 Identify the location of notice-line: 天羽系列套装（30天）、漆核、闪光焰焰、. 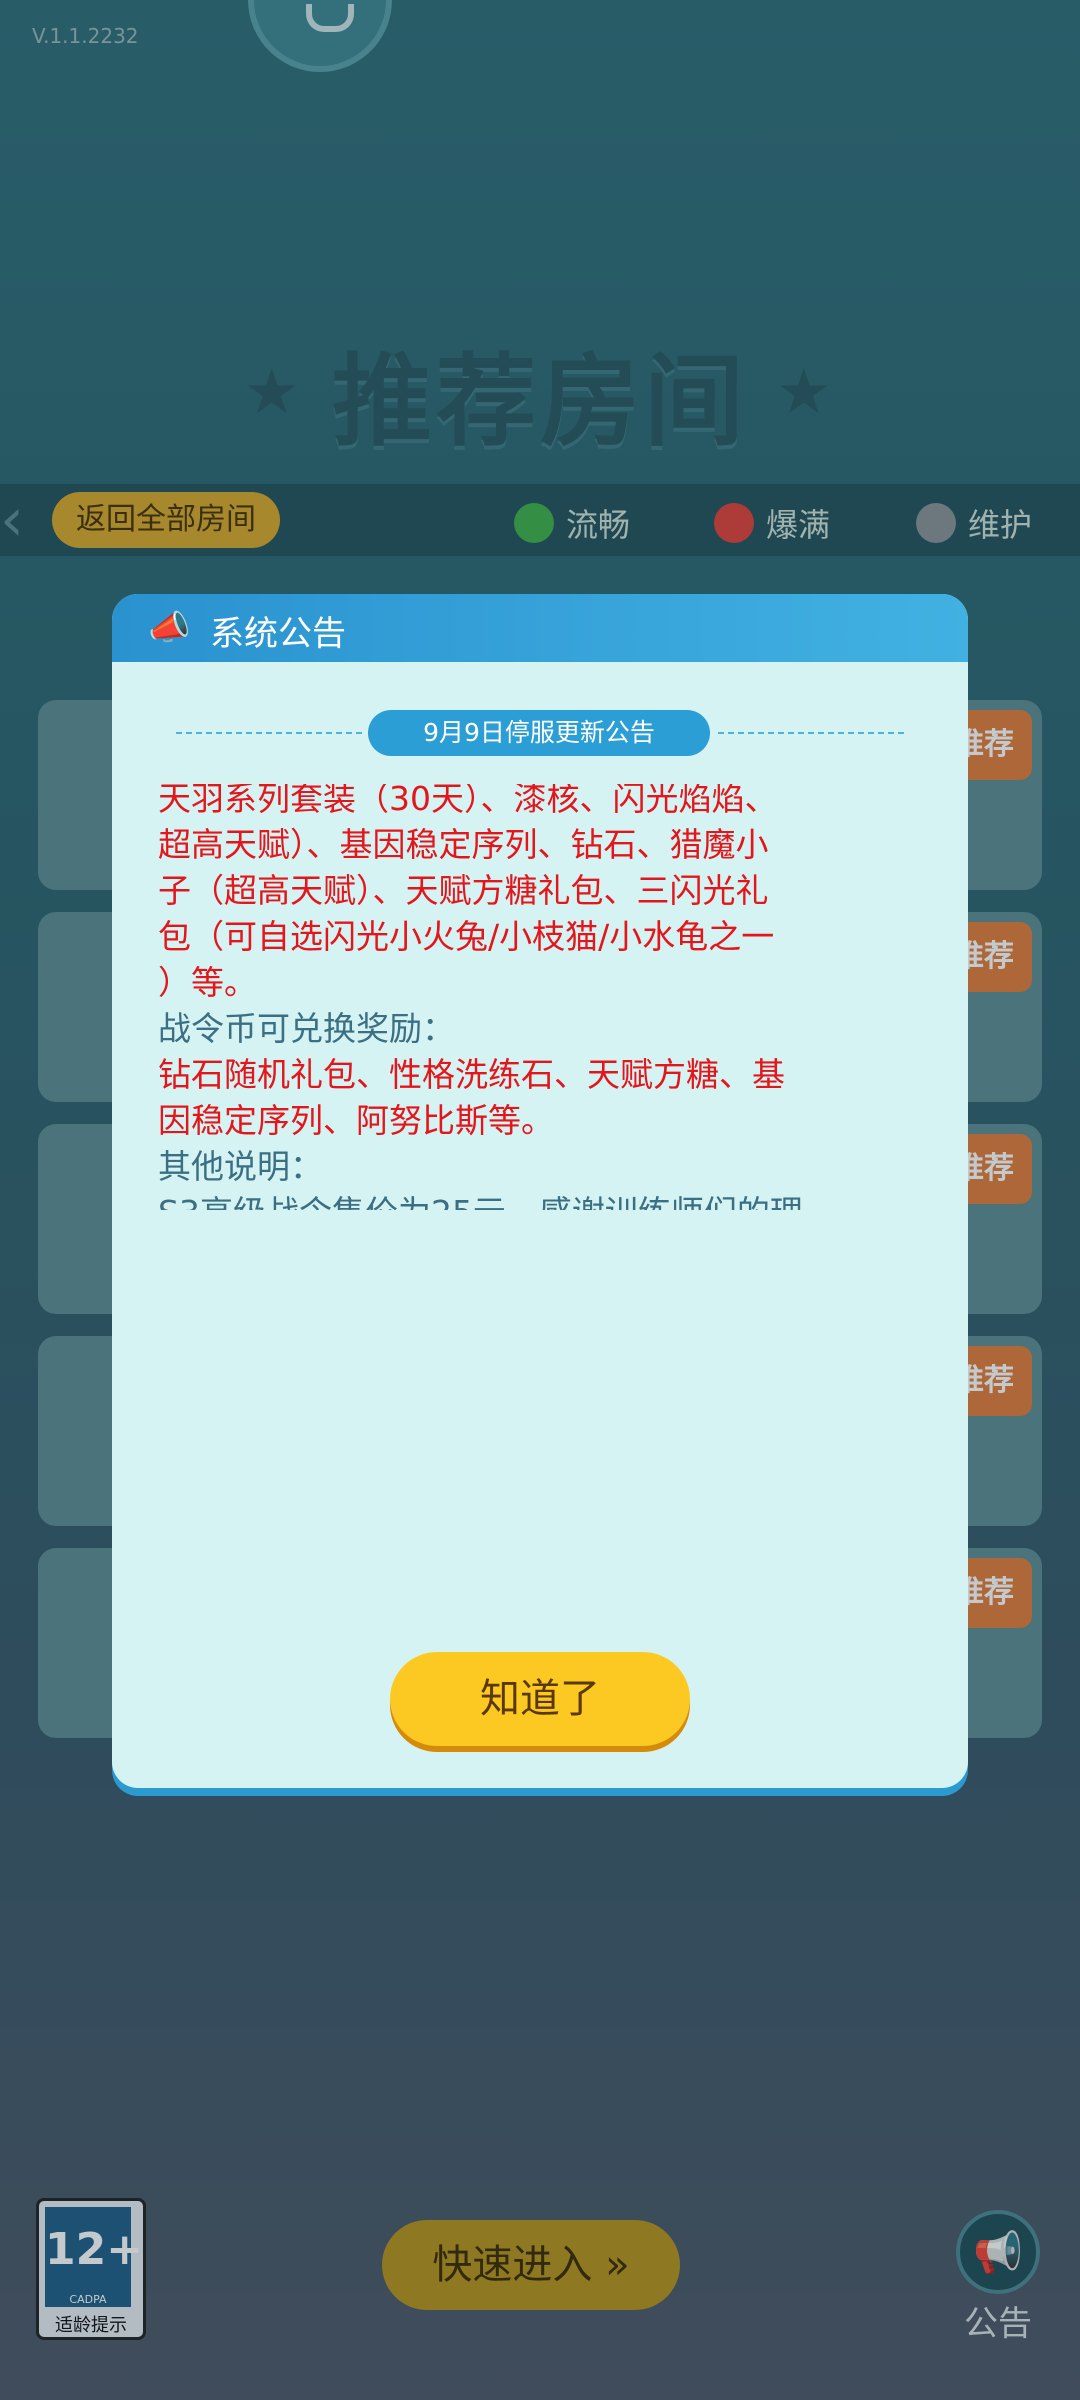
(468, 801).